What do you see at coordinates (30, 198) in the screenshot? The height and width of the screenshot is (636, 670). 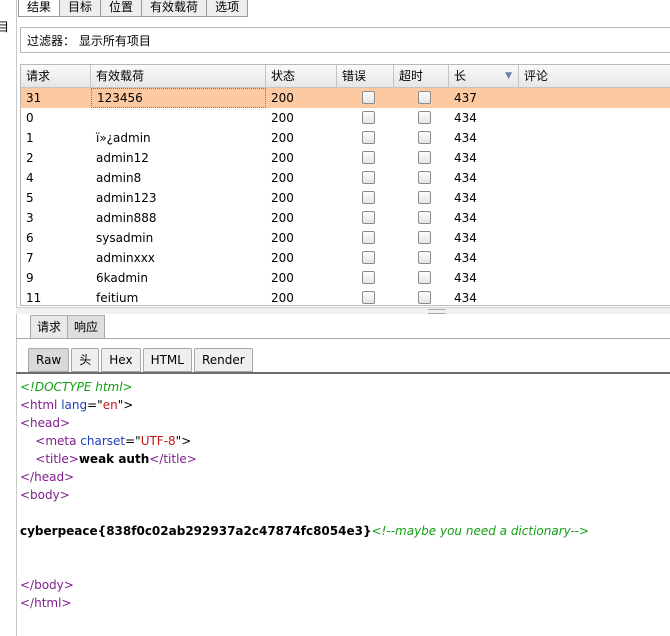 I see `cell-request: 5` at bounding box center [30, 198].